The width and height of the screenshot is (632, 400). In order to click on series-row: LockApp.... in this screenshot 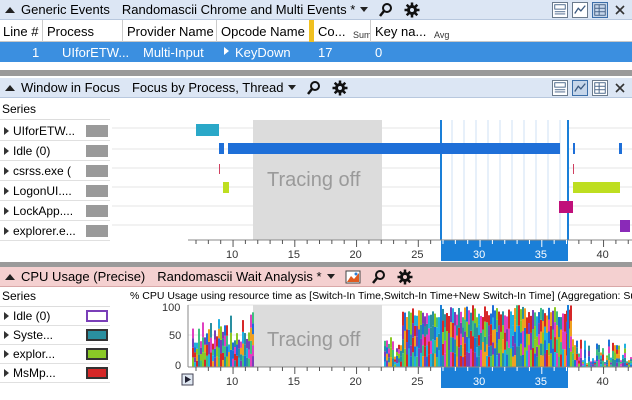, I will do `click(55, 211)`.